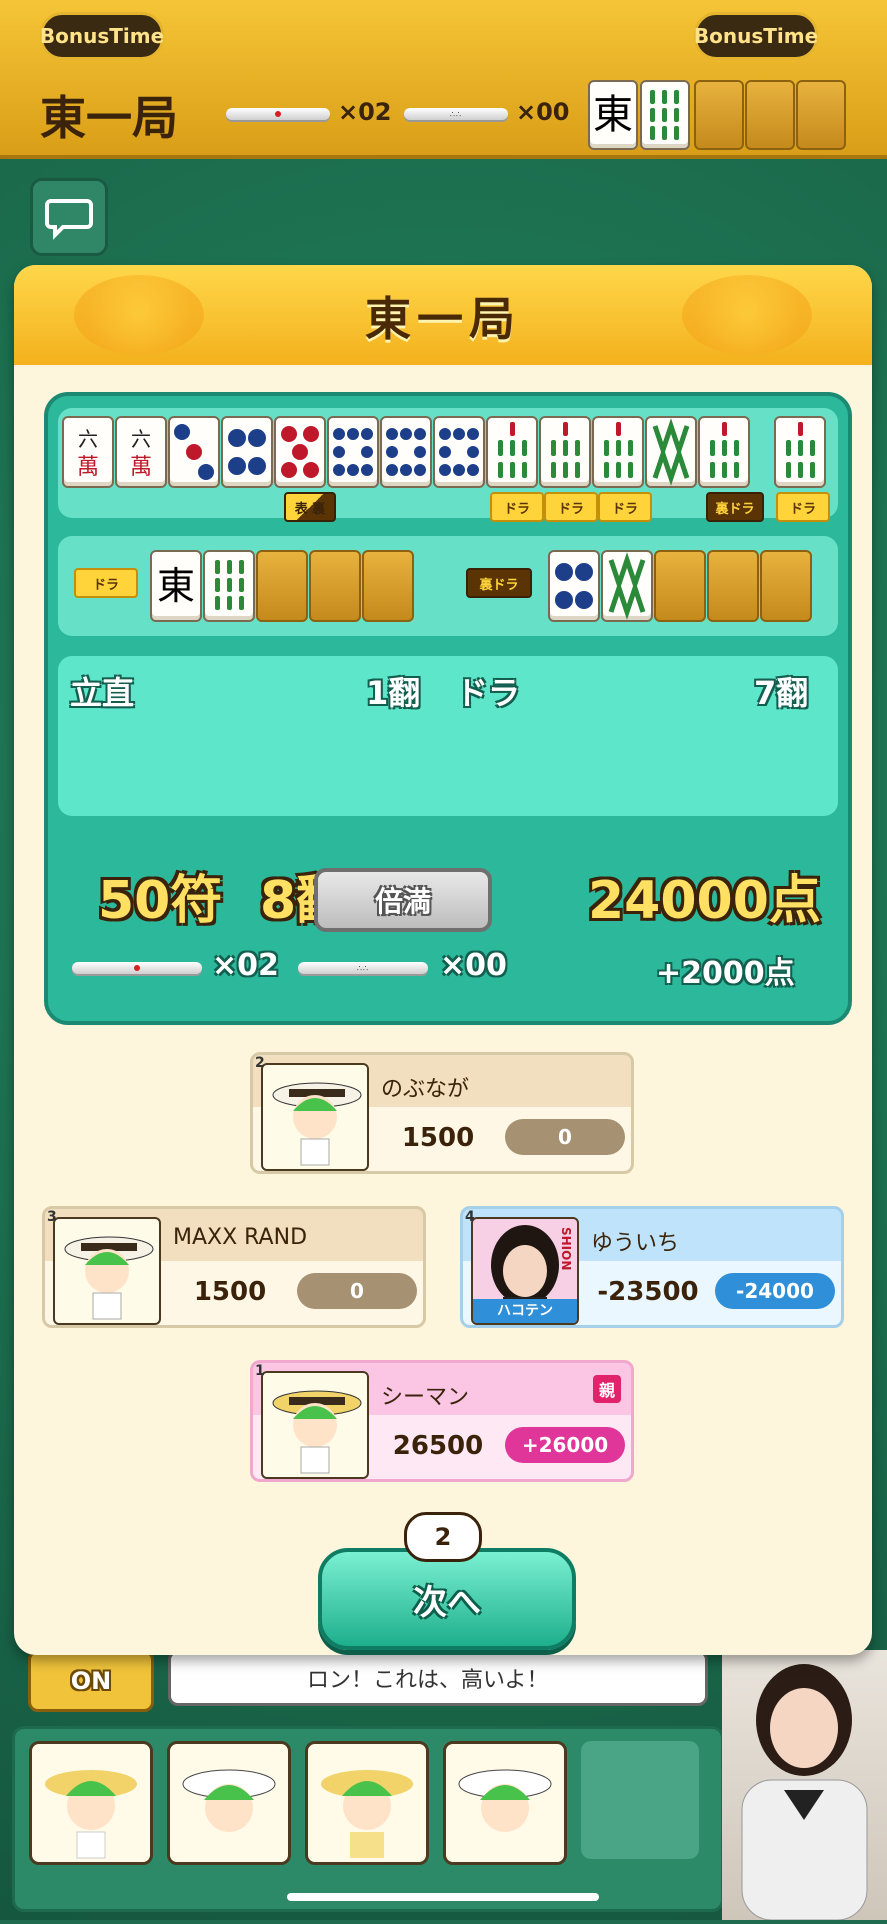 The height and width of the screenshot is (1924, 887). Describe the element at coordinates (393, 693) in the screenshot. I see `yaku-han: 1翻` at that location.